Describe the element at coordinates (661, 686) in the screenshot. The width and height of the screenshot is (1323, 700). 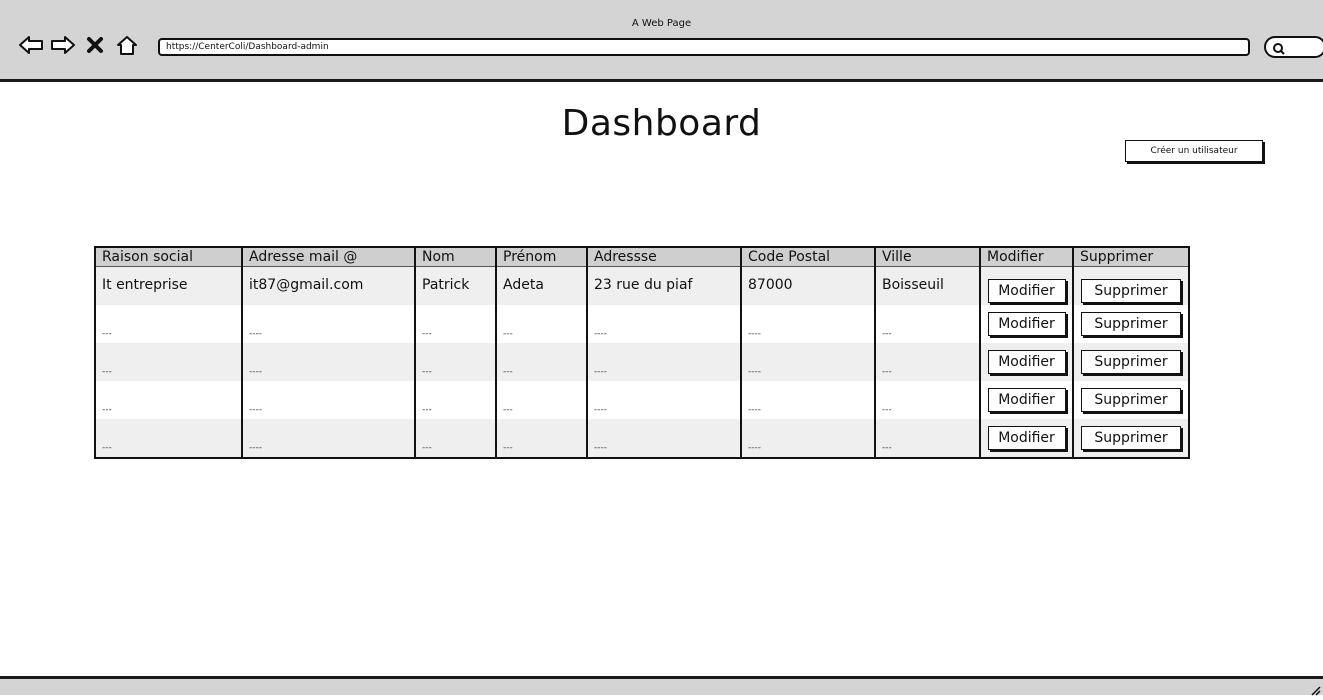
I see `status-bar` at that location.